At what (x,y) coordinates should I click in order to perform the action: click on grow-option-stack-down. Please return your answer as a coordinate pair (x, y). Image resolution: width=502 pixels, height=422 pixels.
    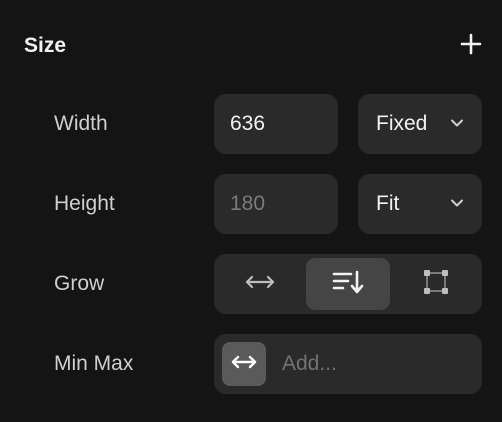
    Looking at the image, I should click on (348, 284).